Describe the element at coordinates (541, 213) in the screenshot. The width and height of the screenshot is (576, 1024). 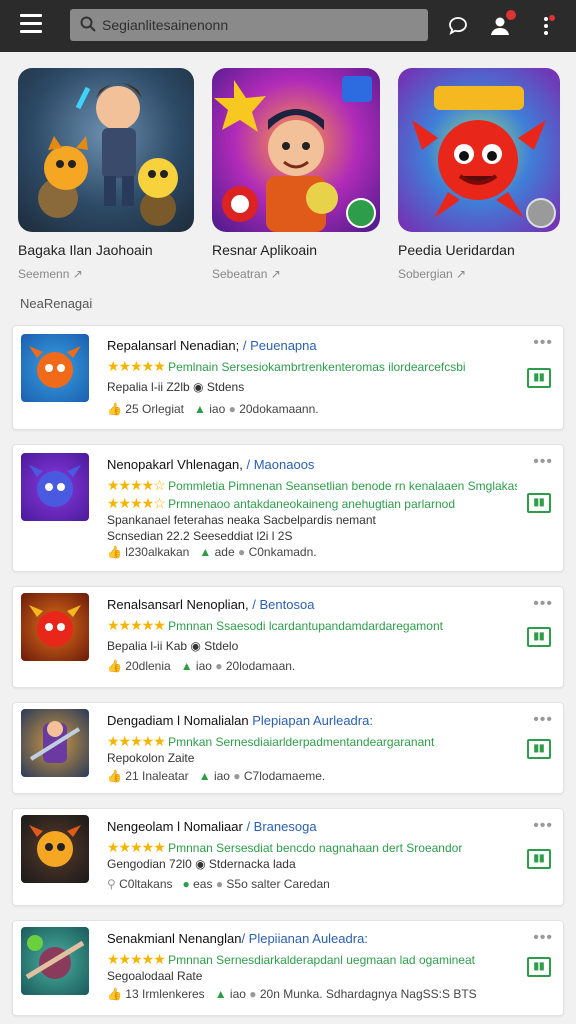
I see `app-badge-icon` at that location.